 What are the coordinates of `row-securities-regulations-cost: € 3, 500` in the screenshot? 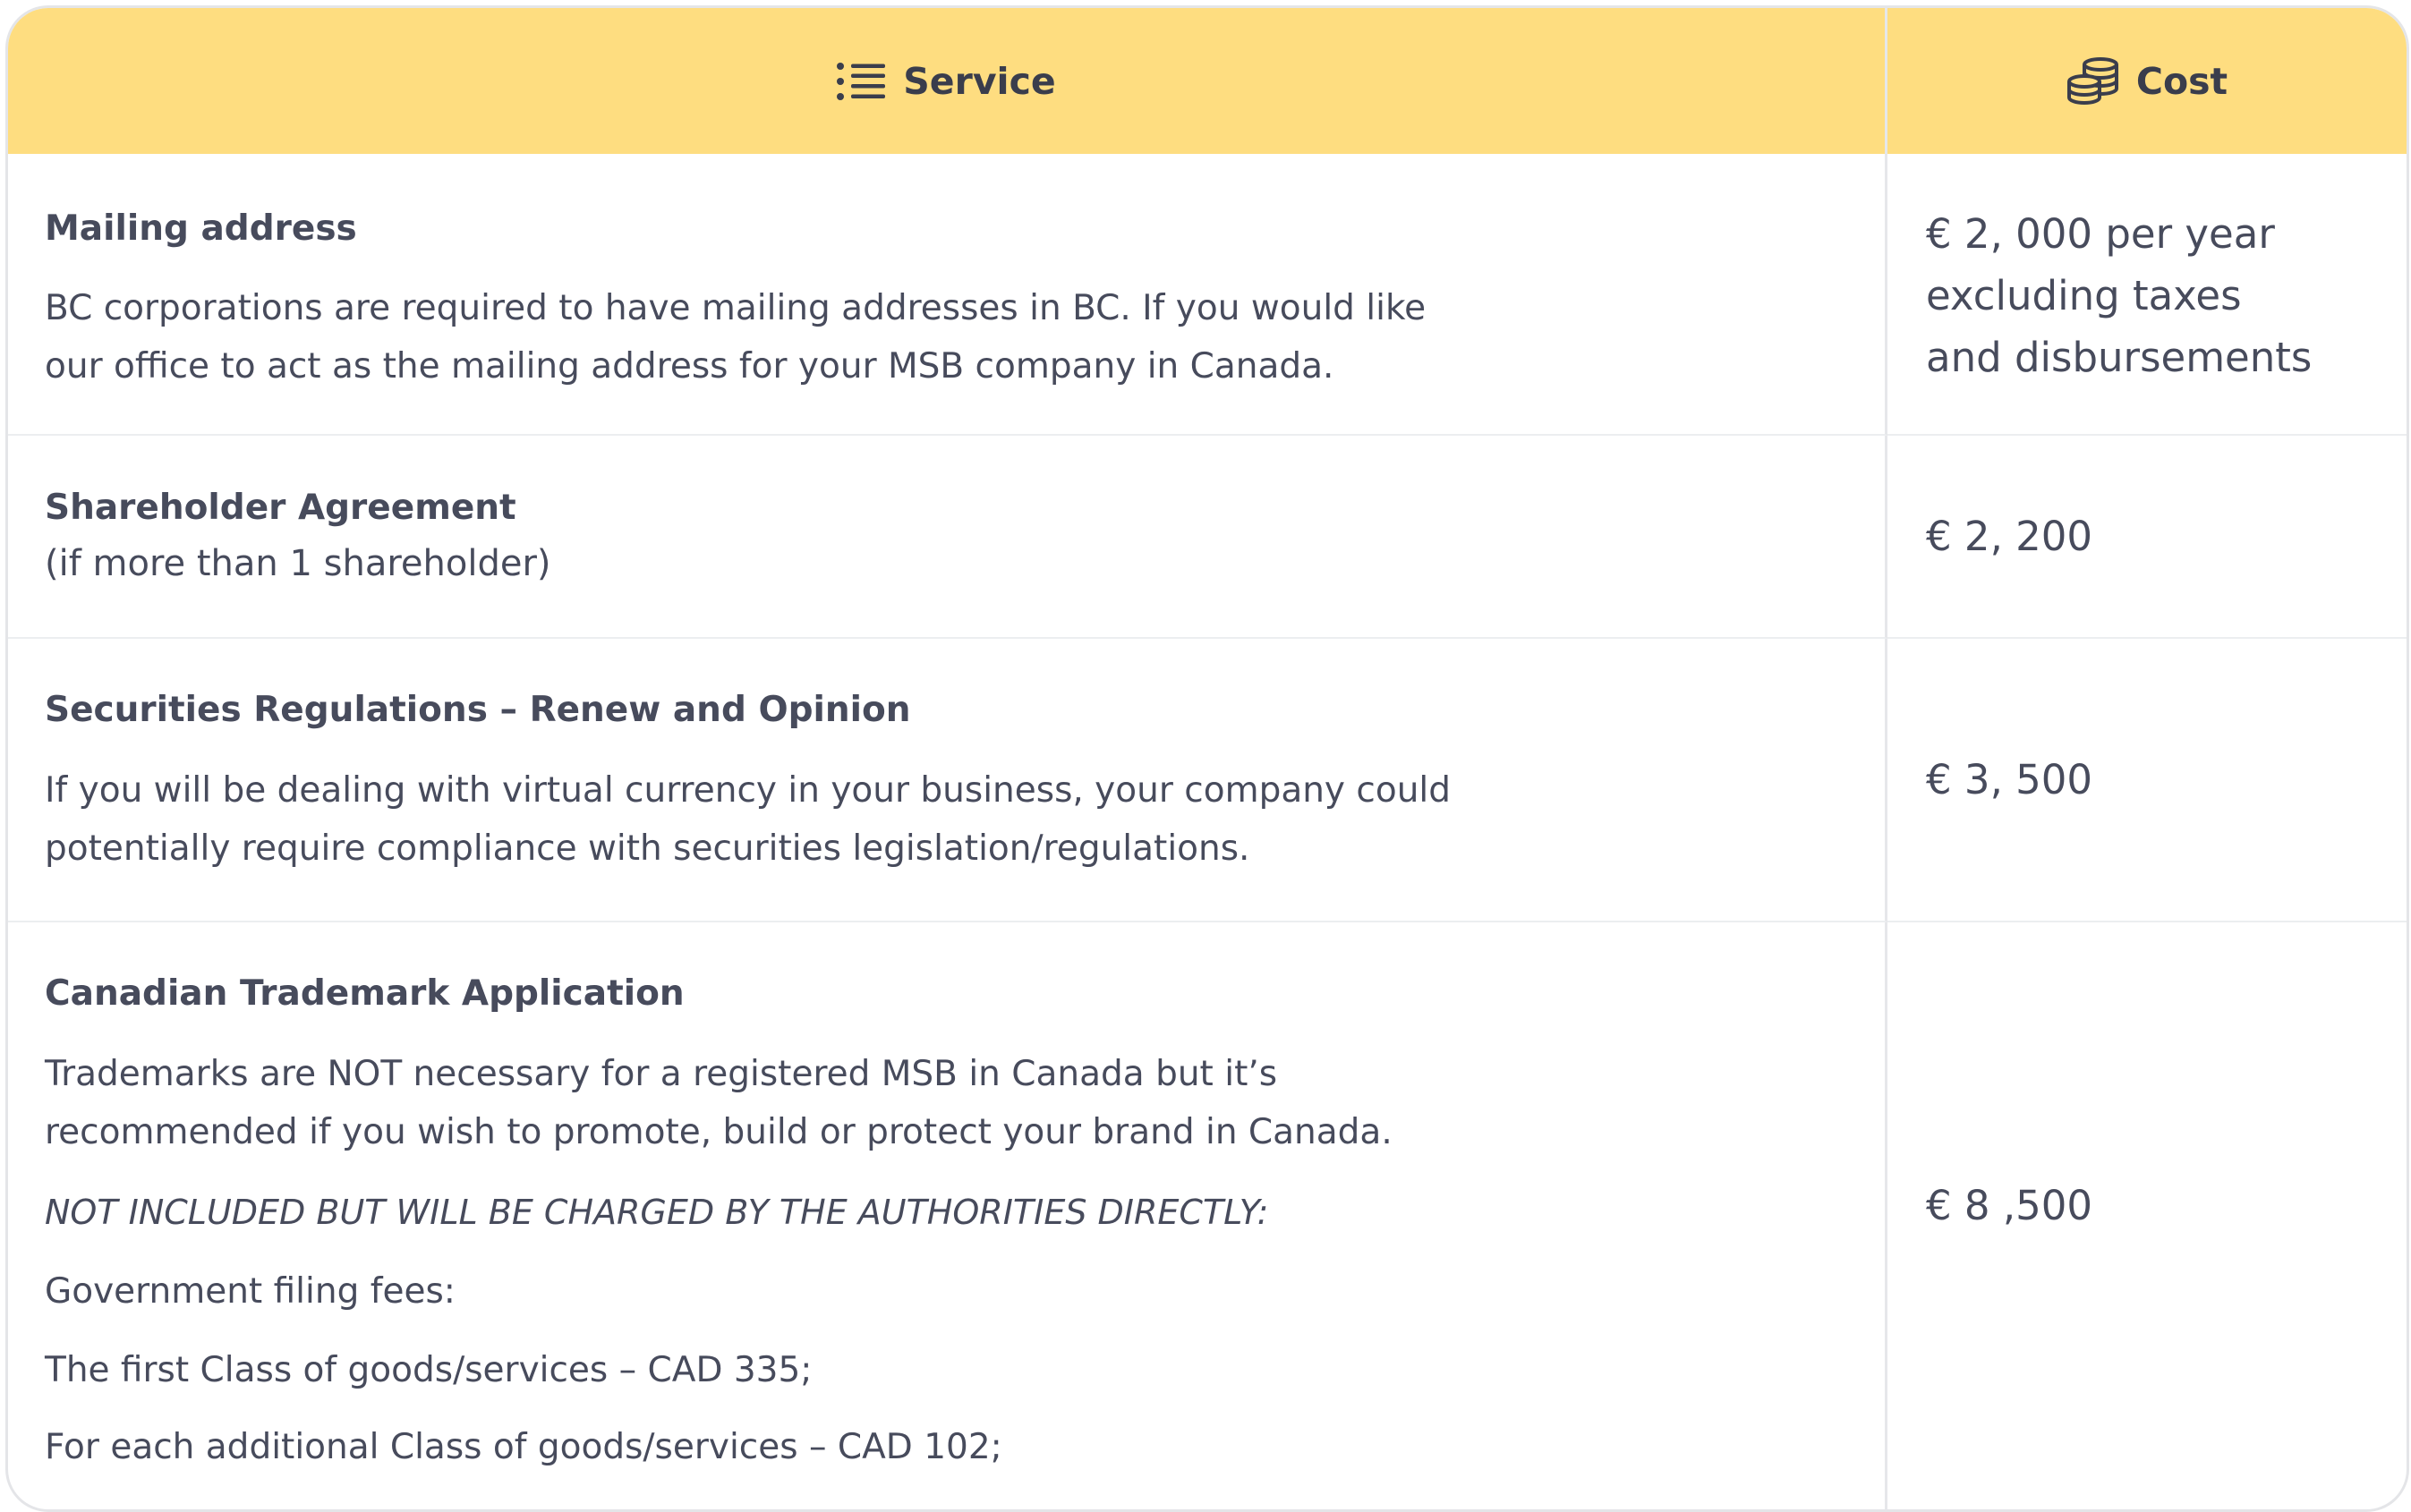 It's located at (2147, 780).